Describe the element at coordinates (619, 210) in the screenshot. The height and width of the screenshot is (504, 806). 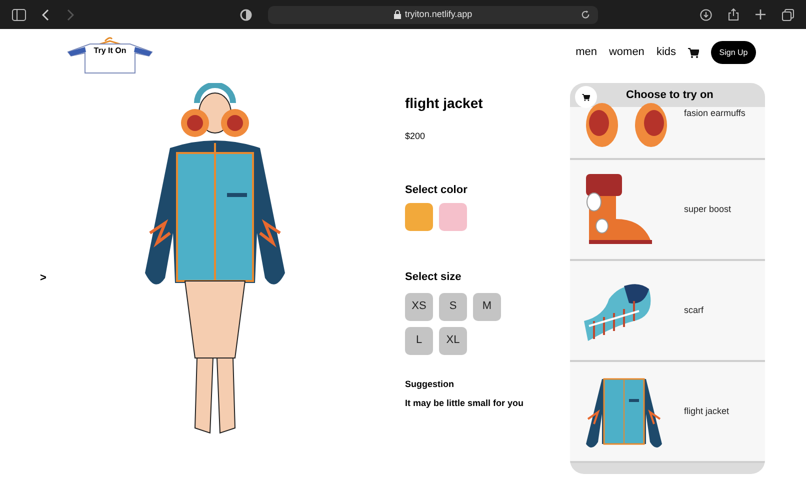
I see `boot-drawing` at that location.